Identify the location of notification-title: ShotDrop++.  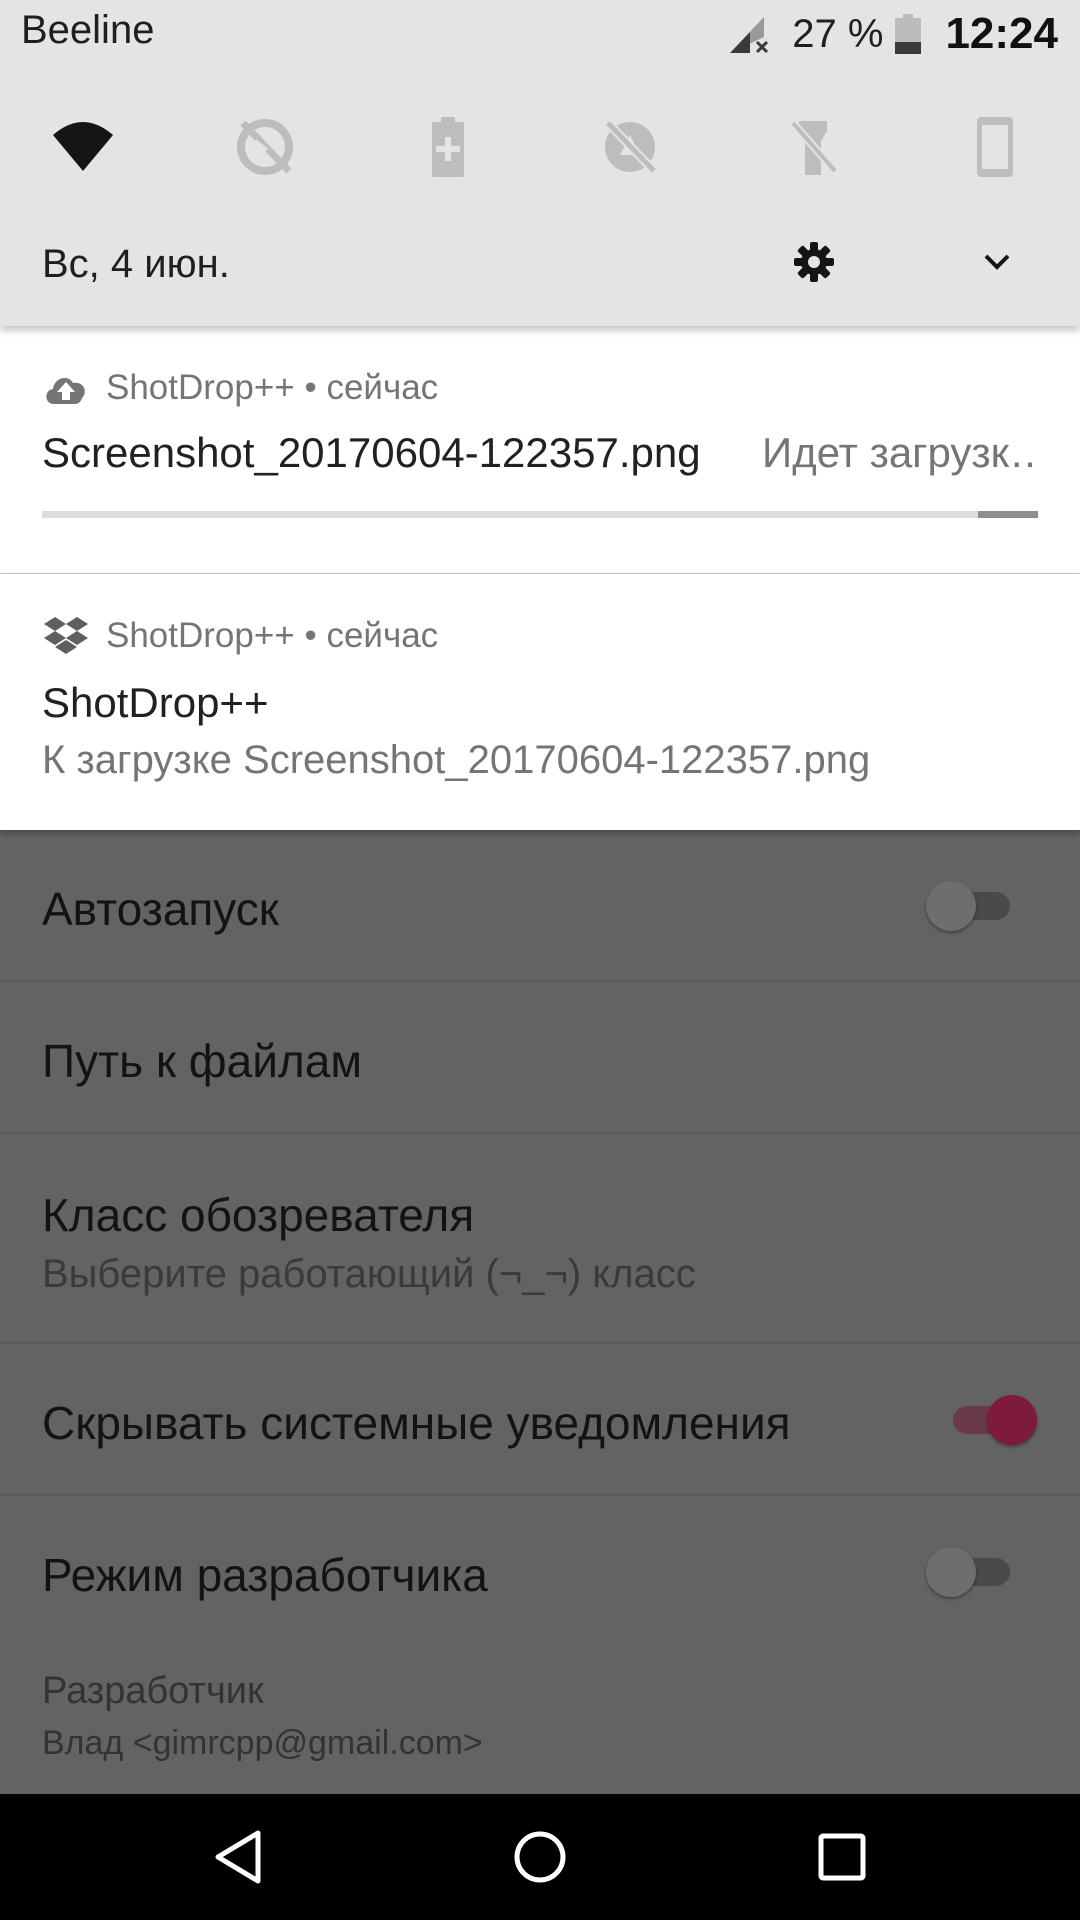
(155, 702).